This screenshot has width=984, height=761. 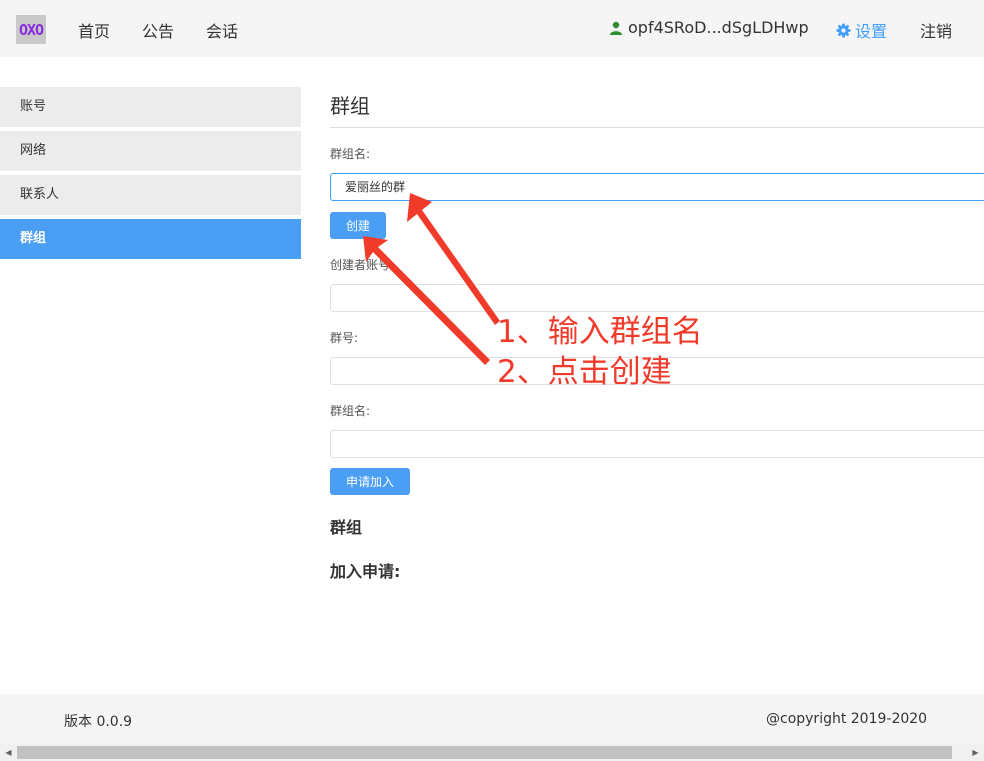 What do you see at coordinates (350, 411) in the screenshot?
I see `join-group-name-label: 群组名:` at bounding box center [350, 411].